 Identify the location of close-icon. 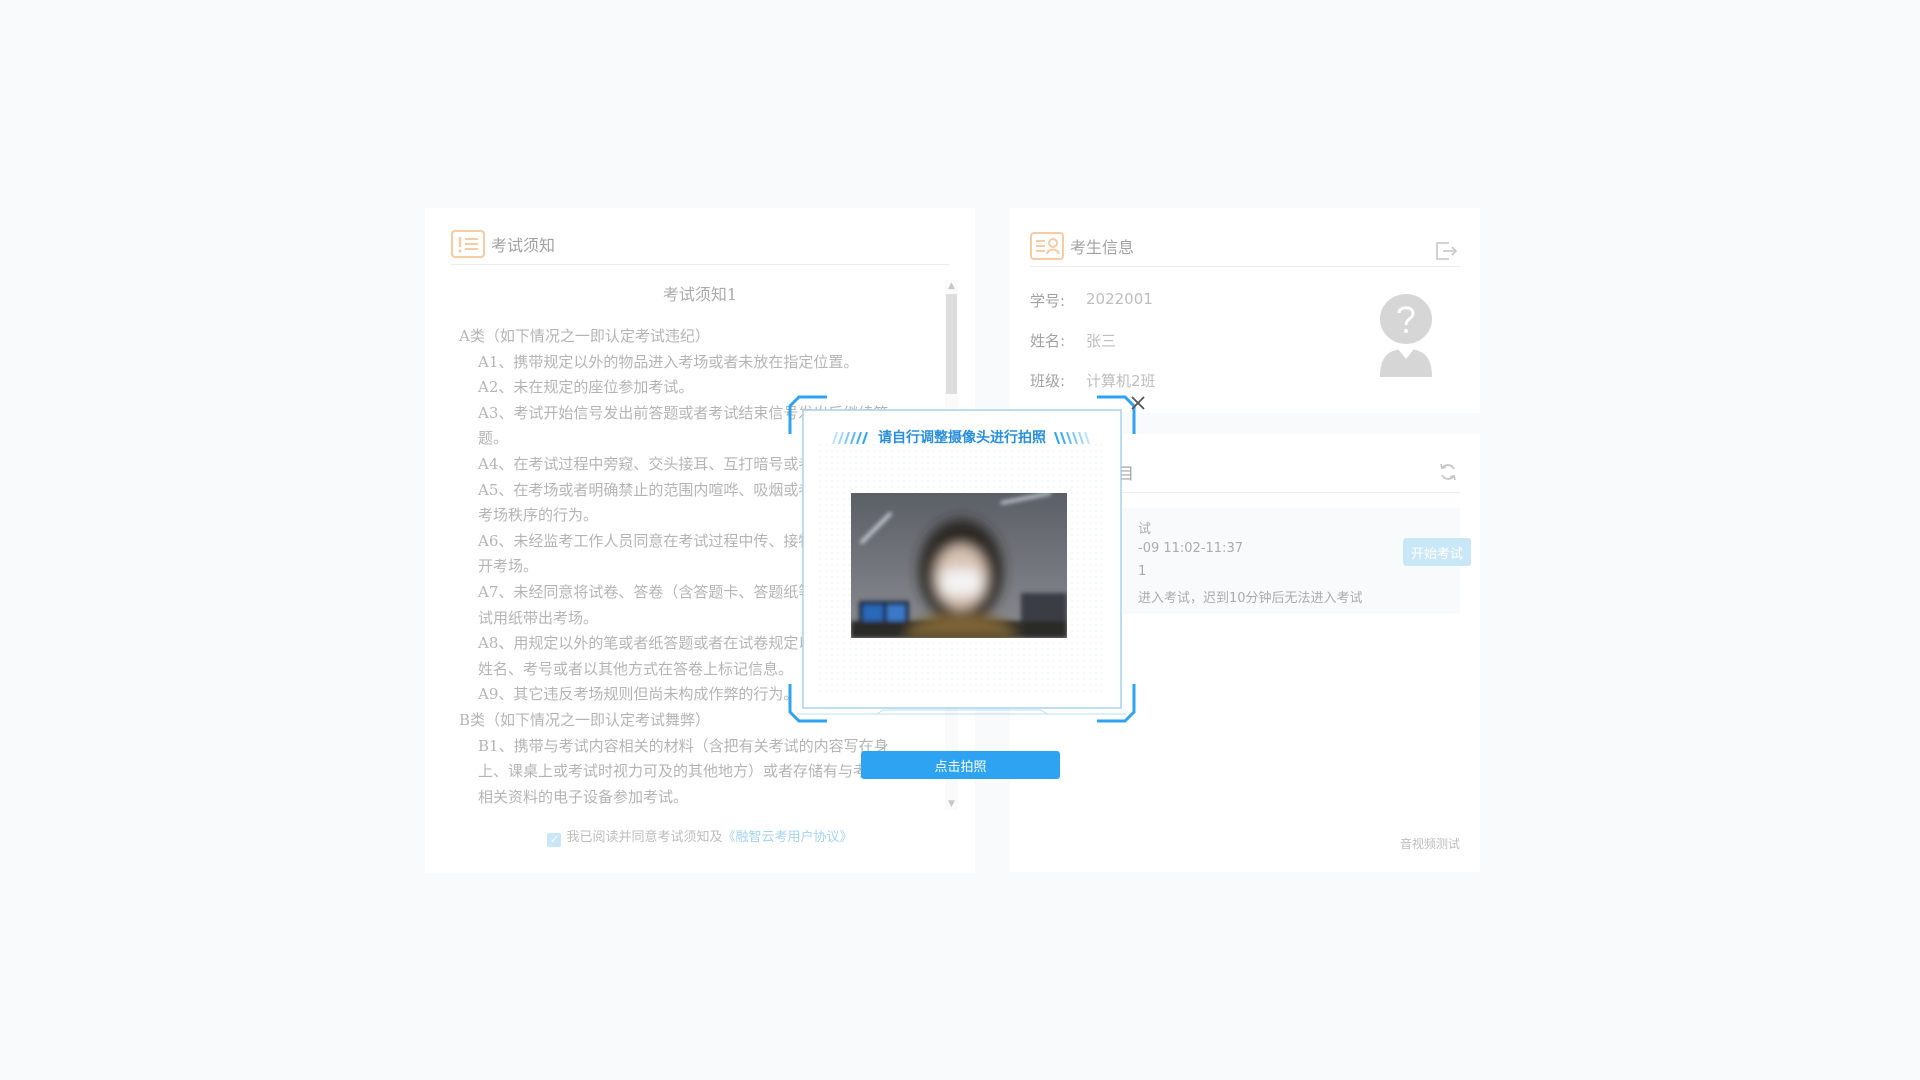
(1138, 403).